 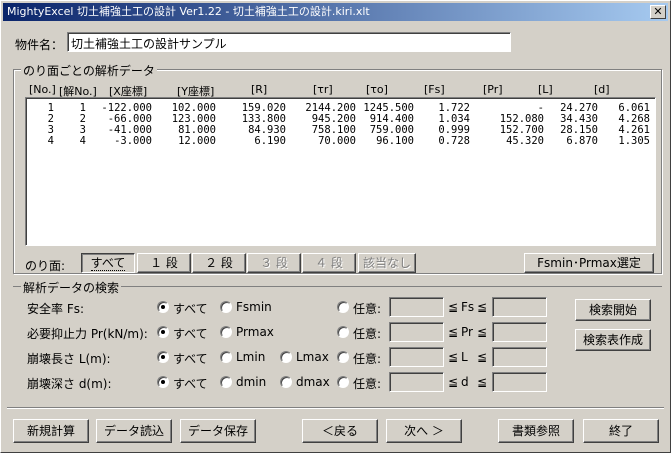 What do you see at coordinates (468, 307) in the screenshot?
I see `variable-name: Fs` at bounding box center [468, 307].